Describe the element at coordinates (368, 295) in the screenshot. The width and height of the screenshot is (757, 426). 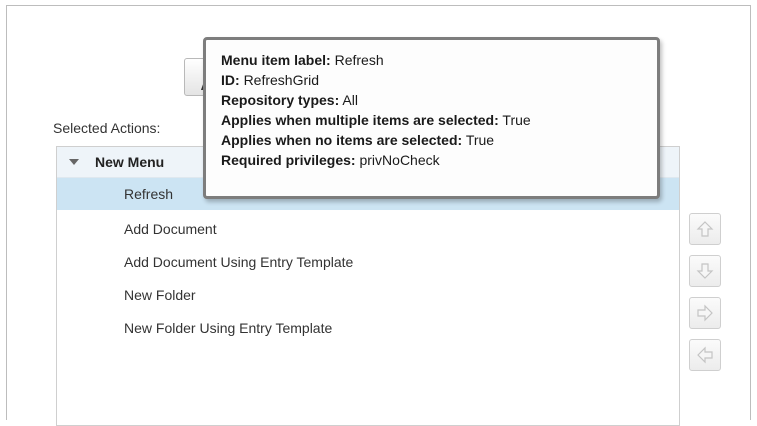
I see `tree-item-new-folder: New Folder` at that location.